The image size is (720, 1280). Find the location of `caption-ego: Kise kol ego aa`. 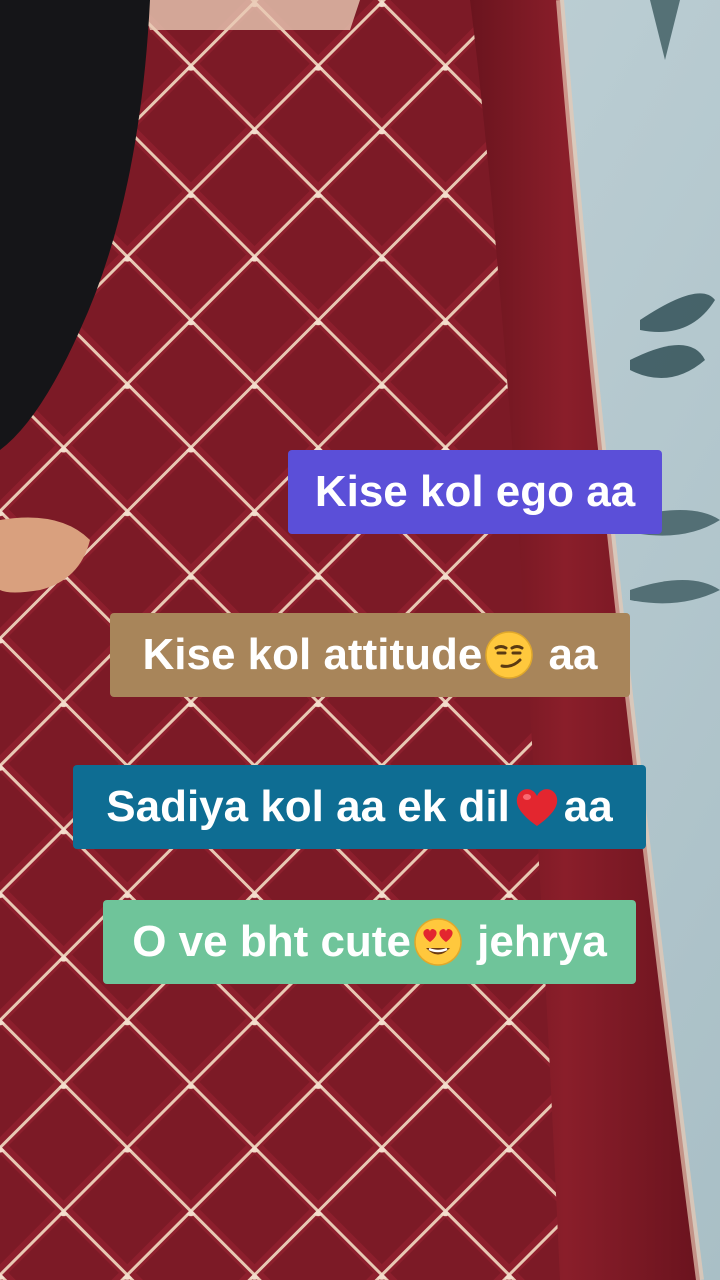

caption-ego: Kise kol ego aa is located at coordinates (475, 492).